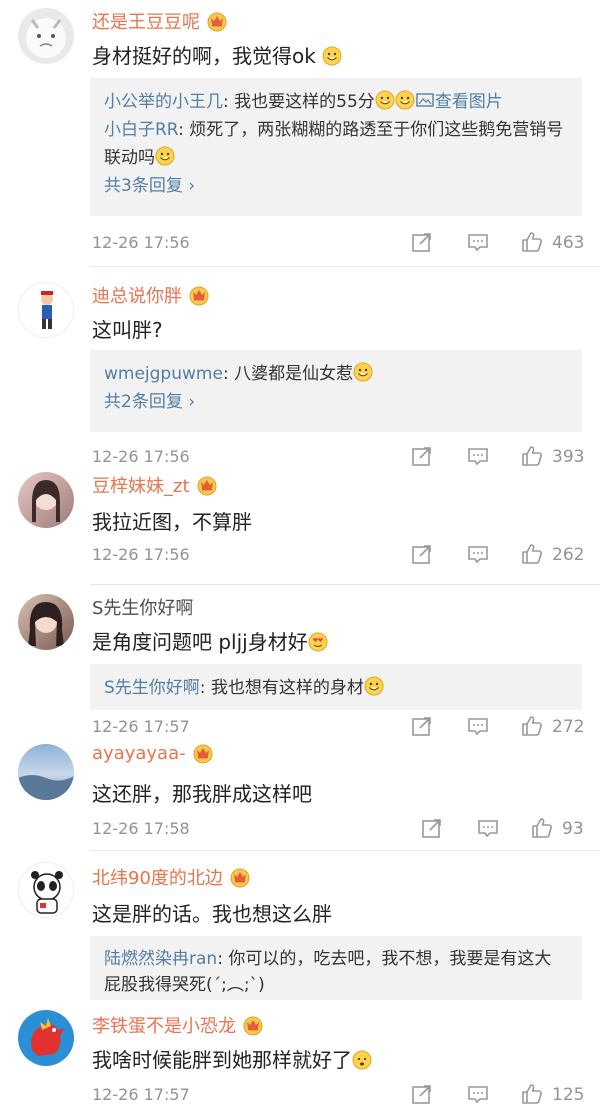 Image resolution: width=600 pixels, height=1105 pixels. Describe the element at coordinates (164, 1025) in the screenshot. I see `username-text: 李铁蛋不是小恐龙` at that location.